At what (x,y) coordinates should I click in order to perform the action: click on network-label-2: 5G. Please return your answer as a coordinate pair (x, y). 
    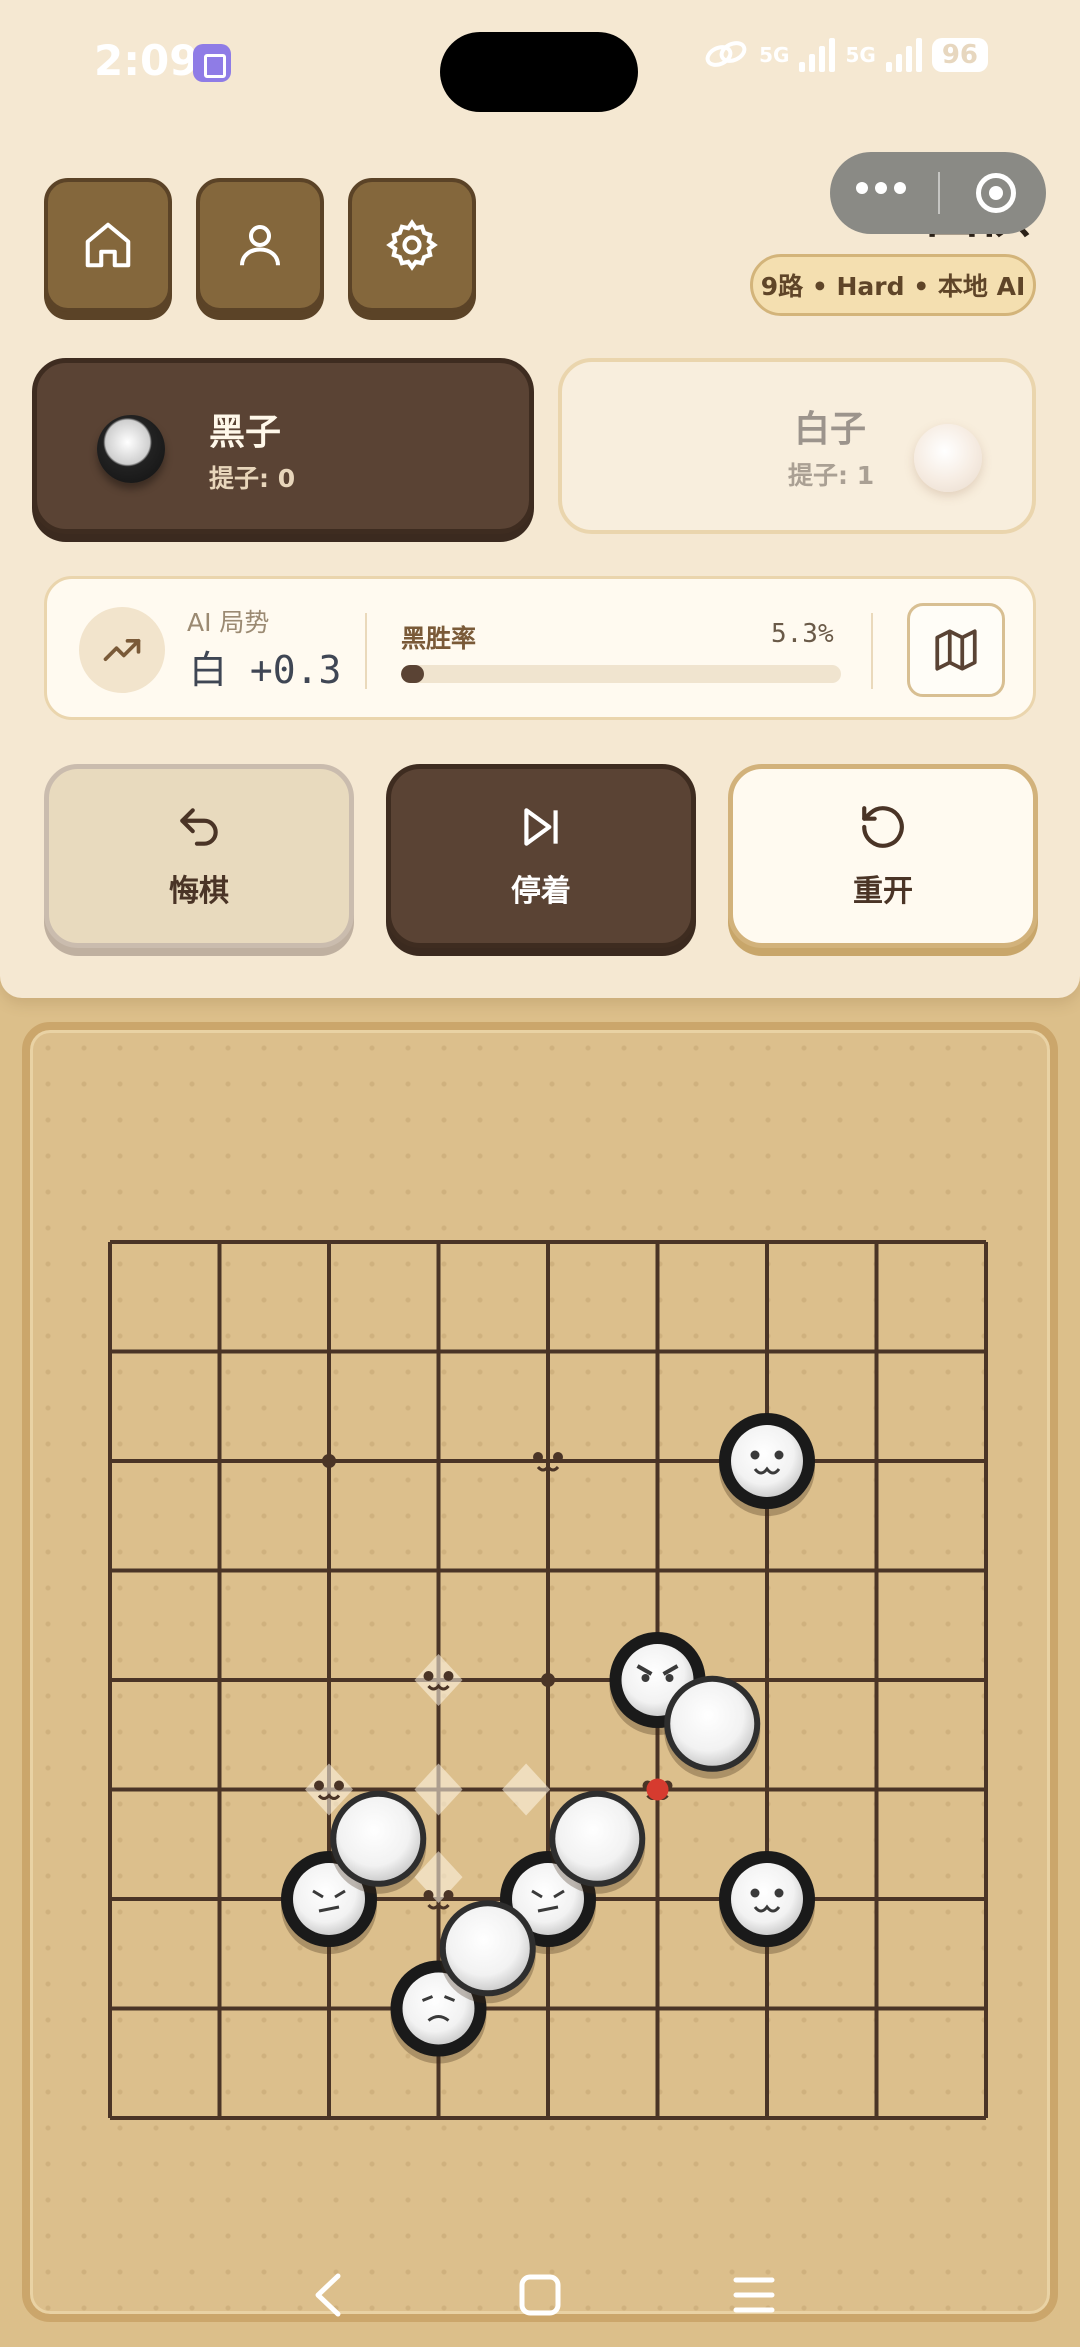
    Looking at the image, I should click on (860, 55).